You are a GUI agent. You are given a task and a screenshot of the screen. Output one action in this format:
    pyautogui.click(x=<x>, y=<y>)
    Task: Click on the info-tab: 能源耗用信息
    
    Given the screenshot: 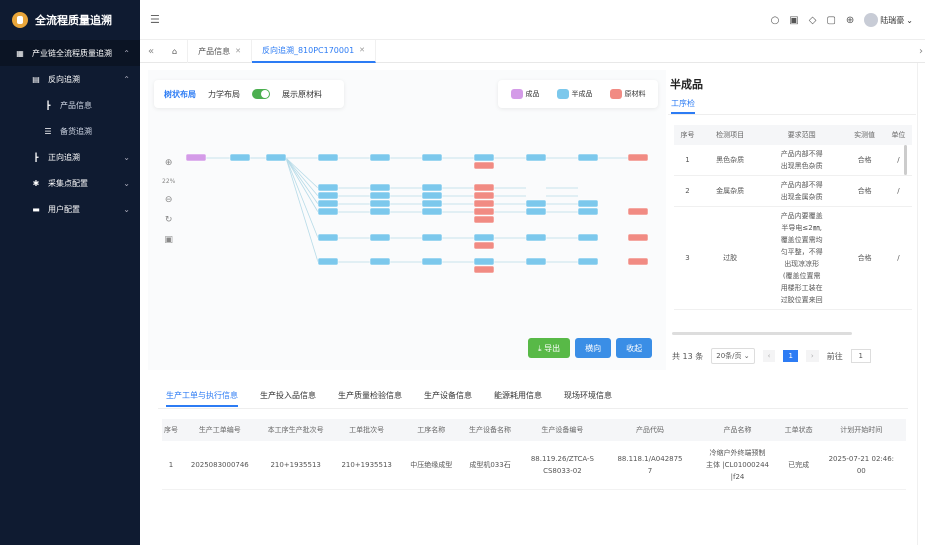 What is the action you would take?
    pyautogui.click(x=518, y=398)
    